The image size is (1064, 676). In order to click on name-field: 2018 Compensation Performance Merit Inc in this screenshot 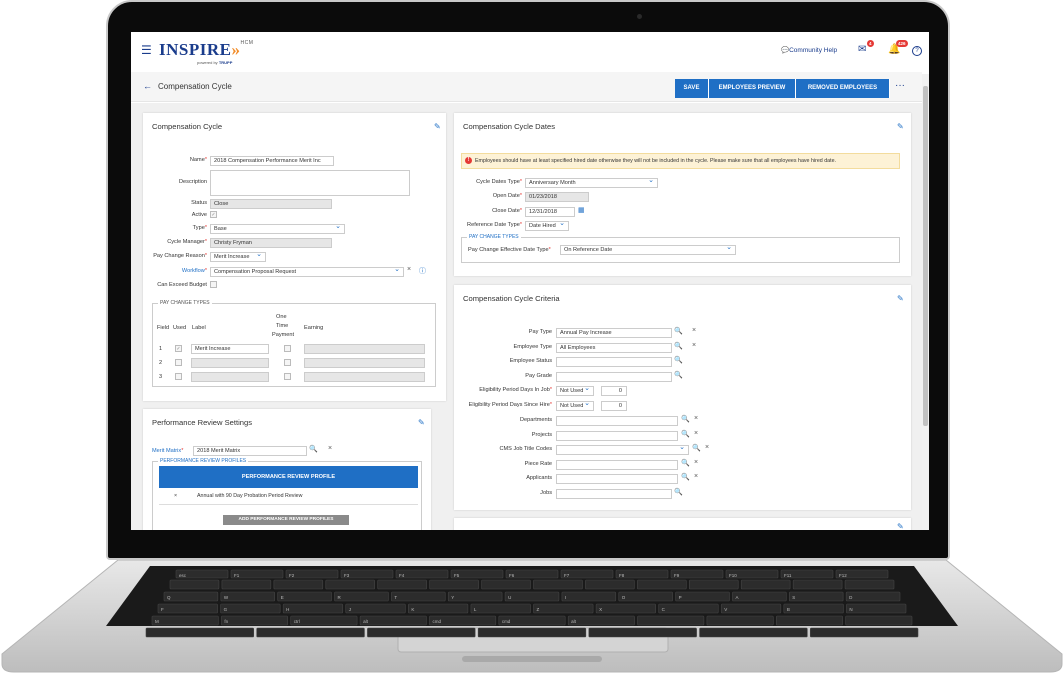, I will do `click(272, 161)`.